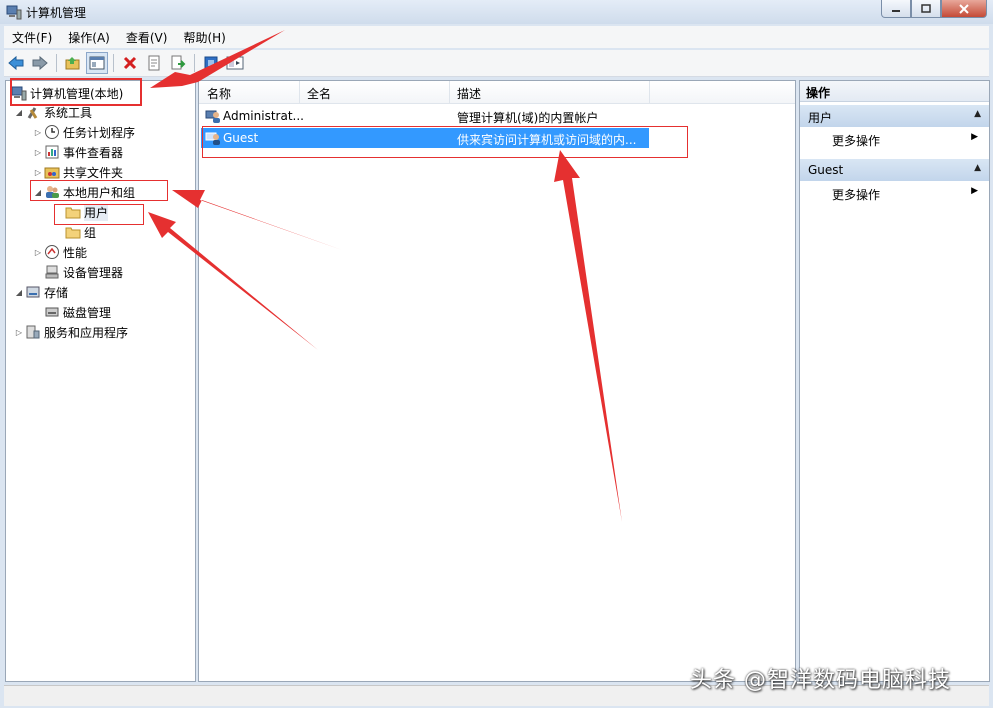  I want to click on shared-folder-icon, so click(52, 172).